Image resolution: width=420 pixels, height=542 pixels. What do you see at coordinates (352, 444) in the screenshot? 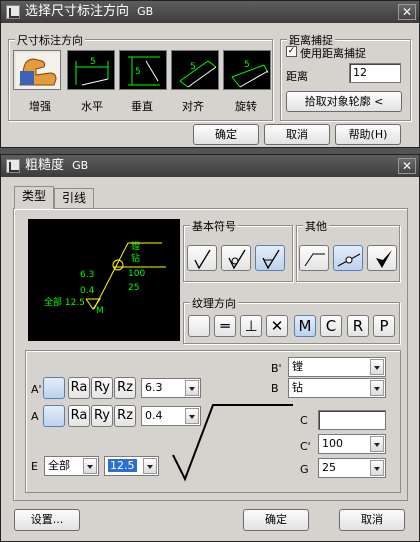
I see `c-prime-select: 100` at bounding box center [352, 444].